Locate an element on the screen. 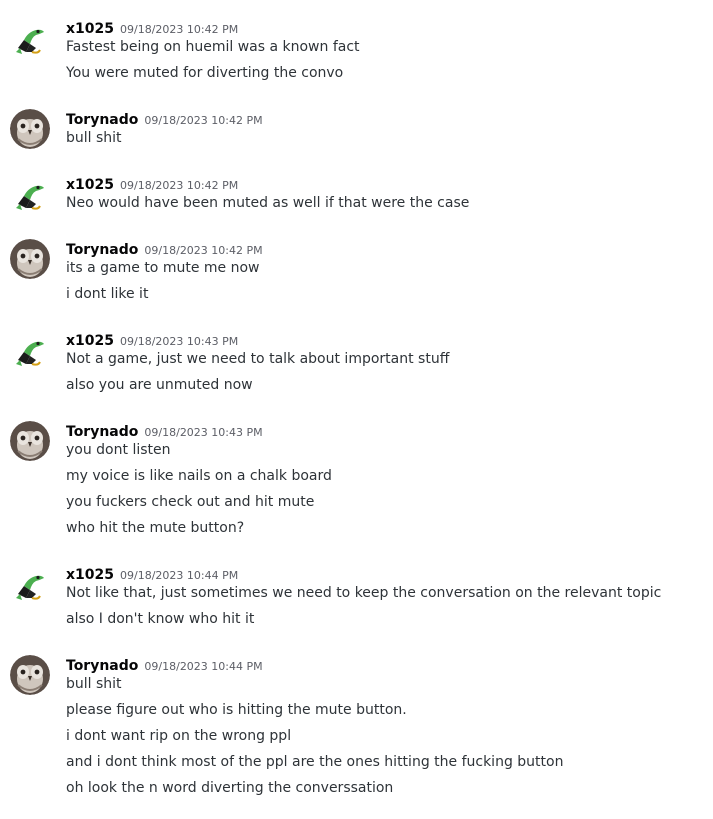 The width and height of the screenshot is (713, 819). message-lines: bull shit is located at coordinates (94, 142).